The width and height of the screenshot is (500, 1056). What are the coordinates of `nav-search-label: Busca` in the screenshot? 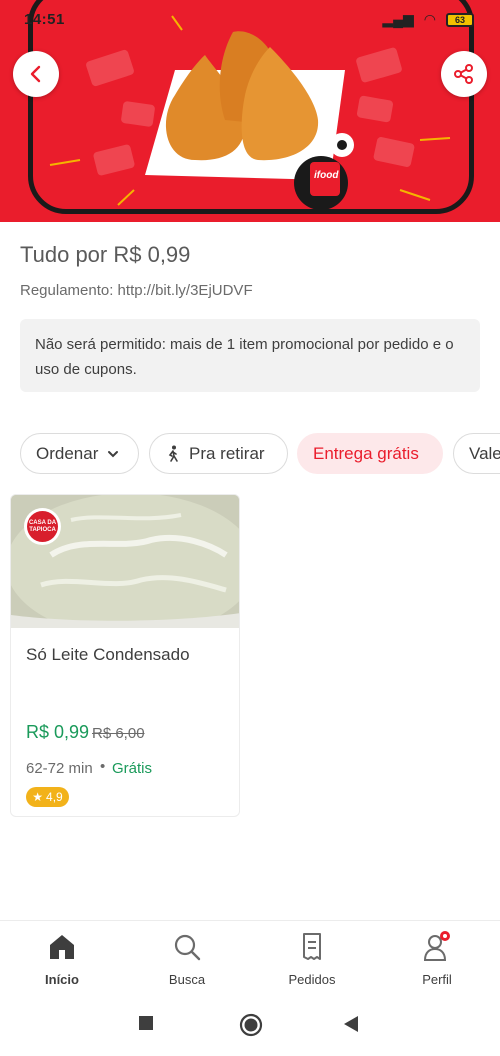 It's located at (187, 979).